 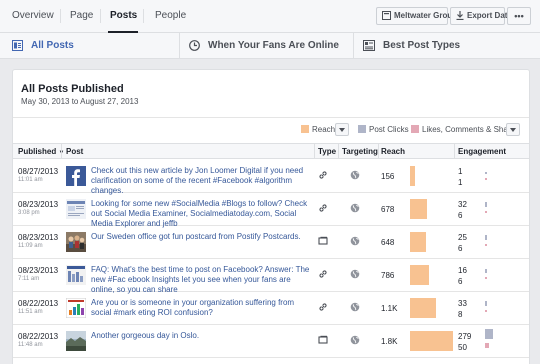 What do you see at coordinates (383, 129) in the screenshot?
I see `legend-post-clicks: Post Clicks` at bounding box center [383, 129].